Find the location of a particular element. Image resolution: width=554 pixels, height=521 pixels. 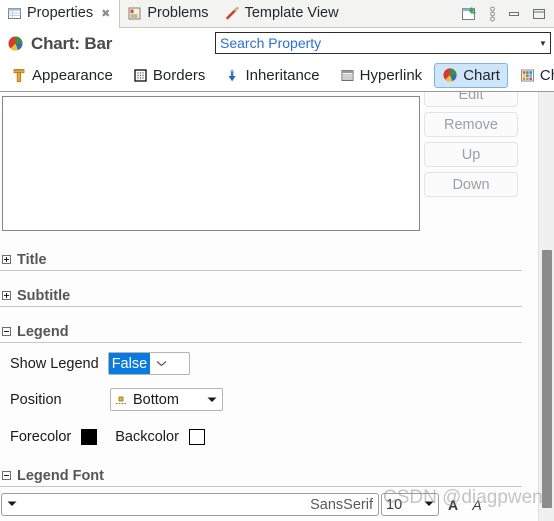

view-tab-problems: Problems is located at coordinates (168, 13).